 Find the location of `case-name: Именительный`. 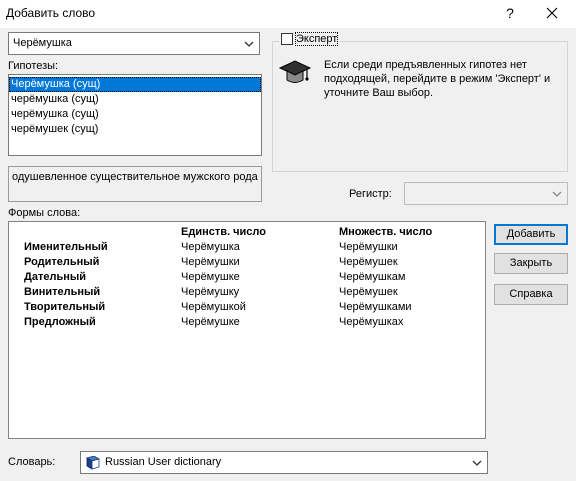

case-name: Именительный is located at coordinates (66, 247).